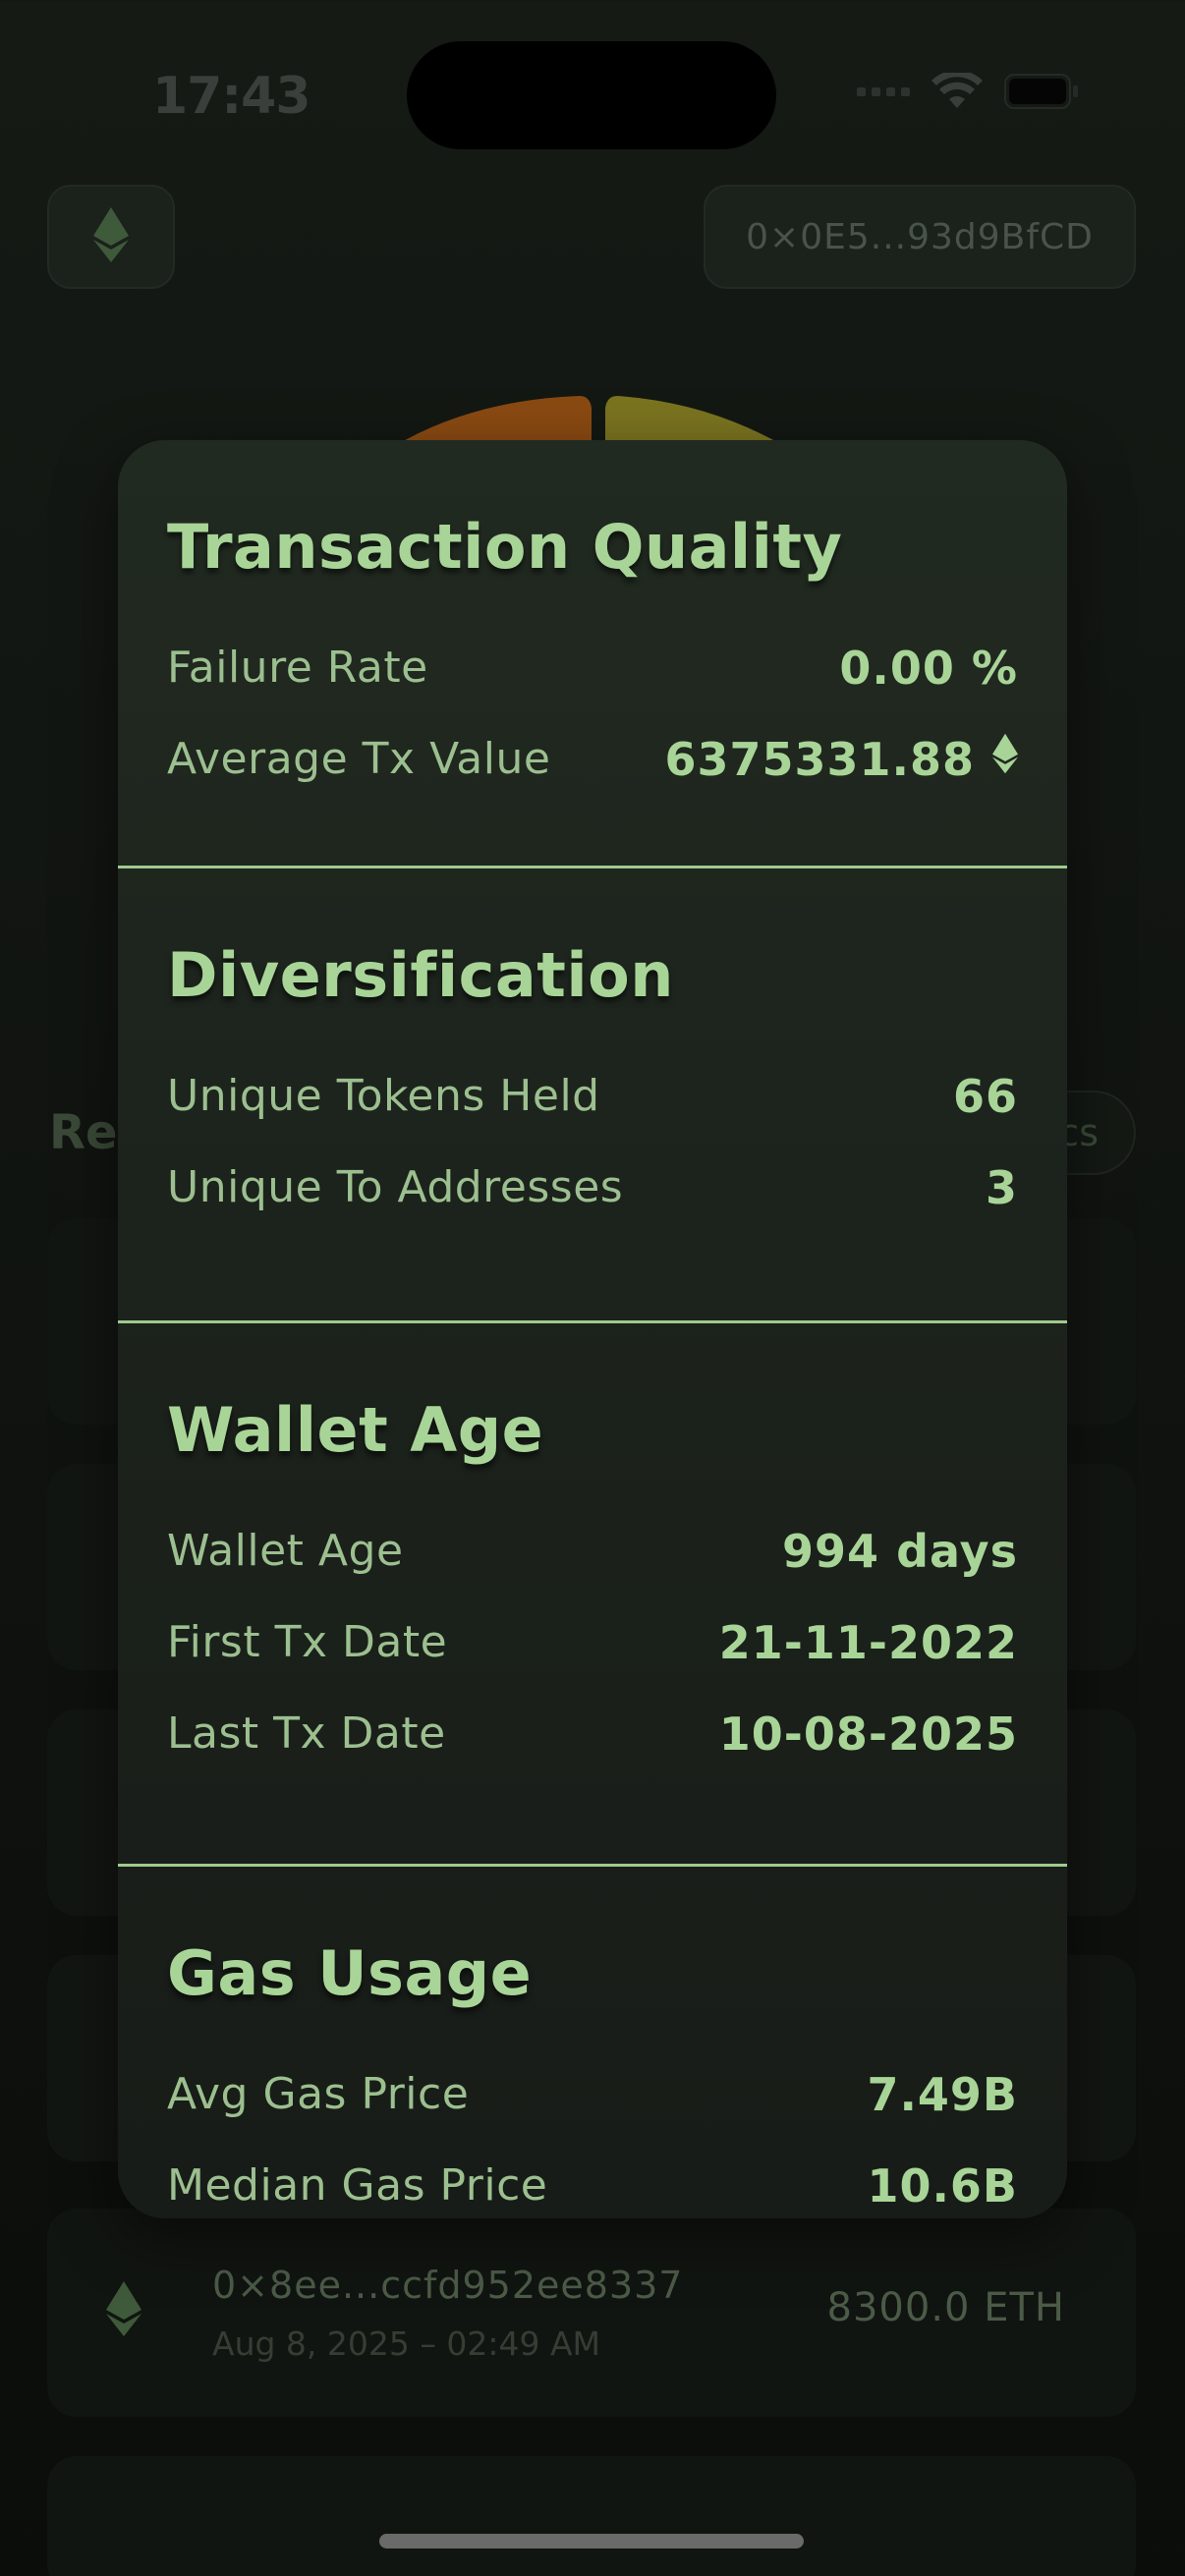  I want to click on metric-label: Wallet Age, so click(286, 1551).